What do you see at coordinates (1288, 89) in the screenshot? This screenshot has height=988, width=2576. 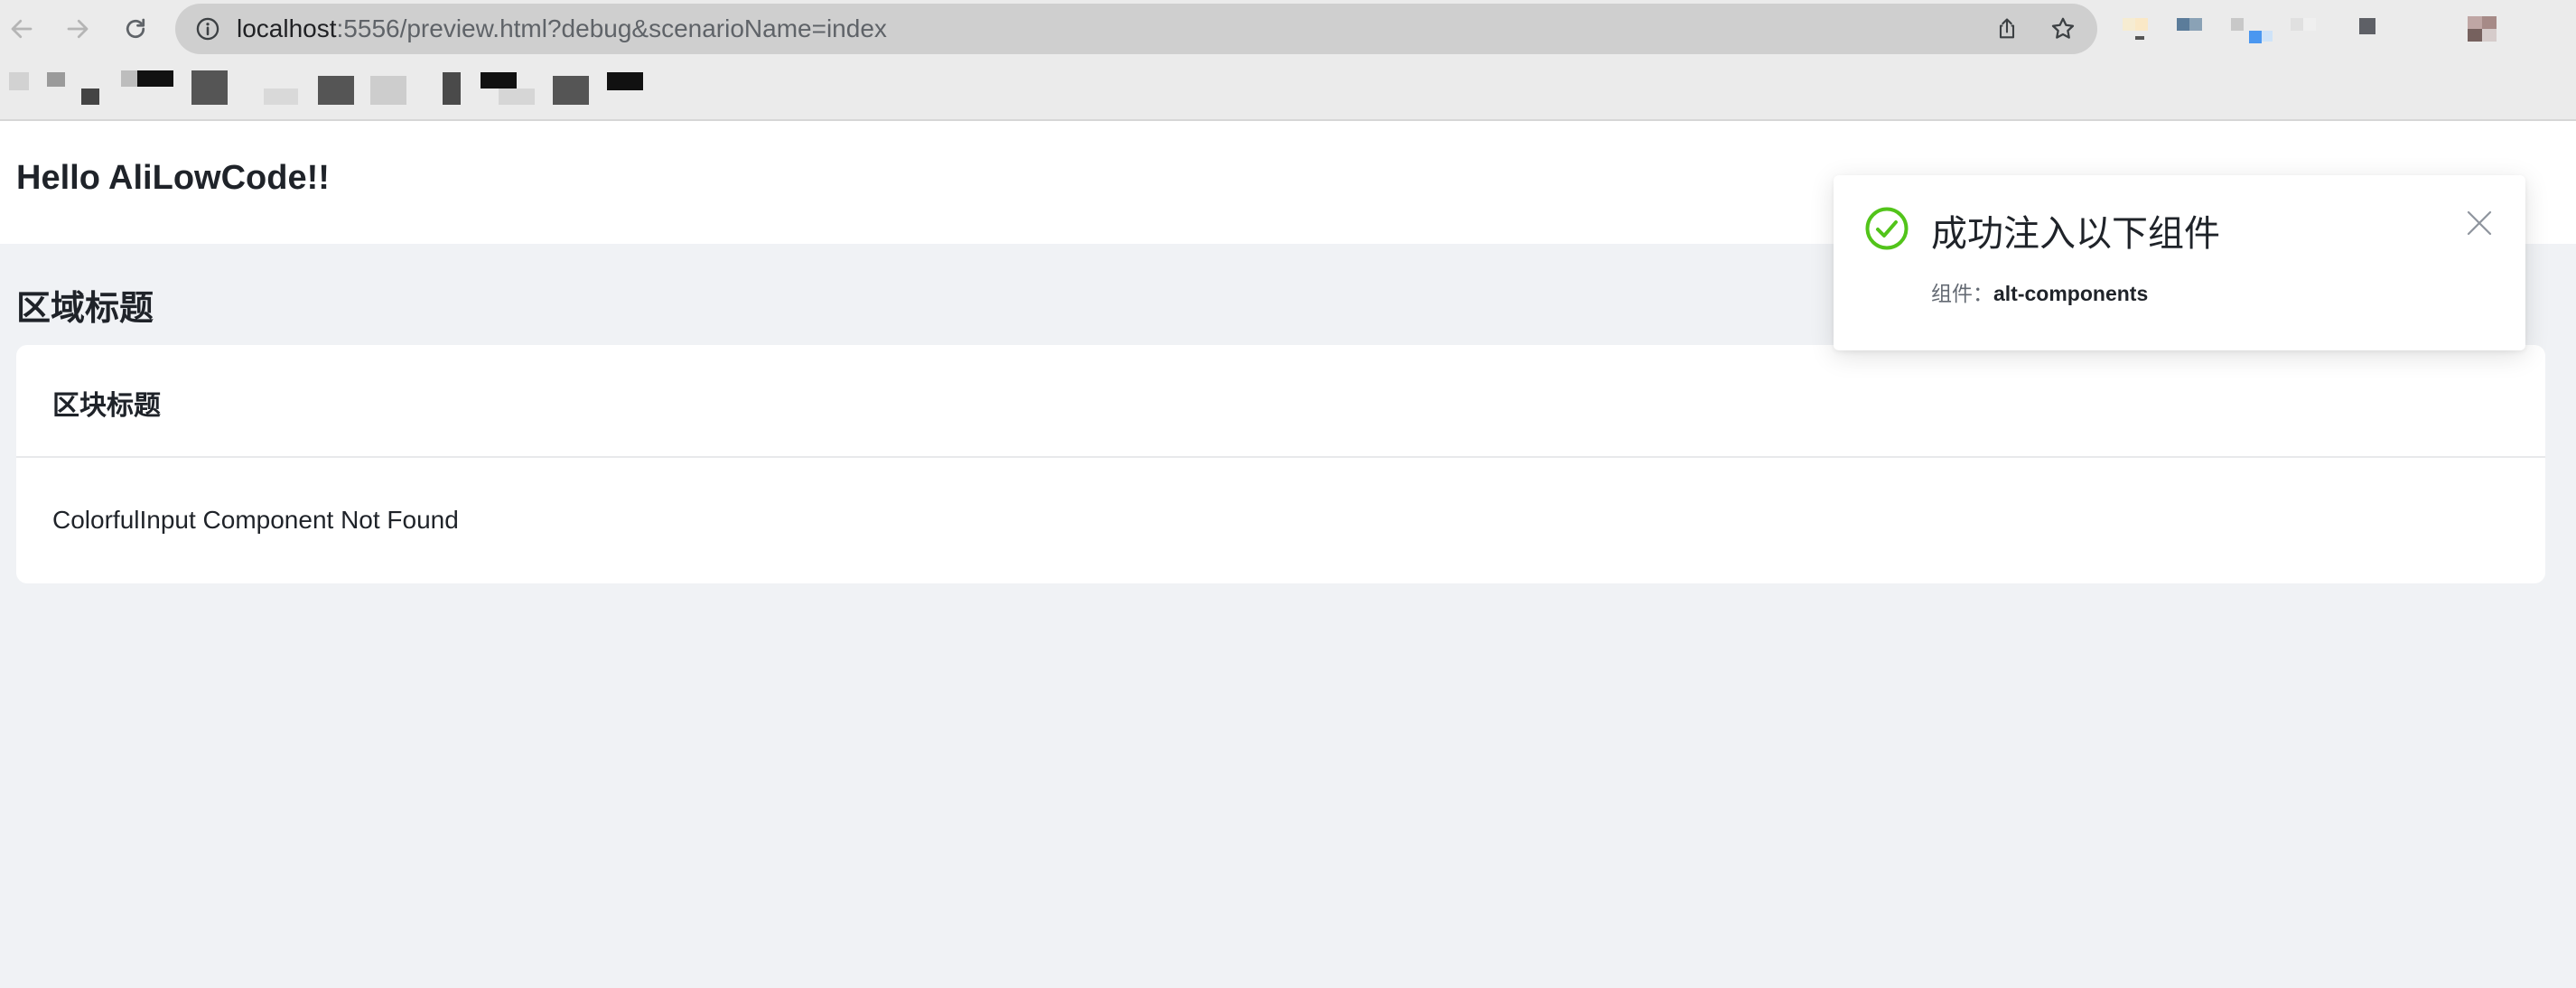 I see `bookmarks-bar` at bounding box center [1288, 89].